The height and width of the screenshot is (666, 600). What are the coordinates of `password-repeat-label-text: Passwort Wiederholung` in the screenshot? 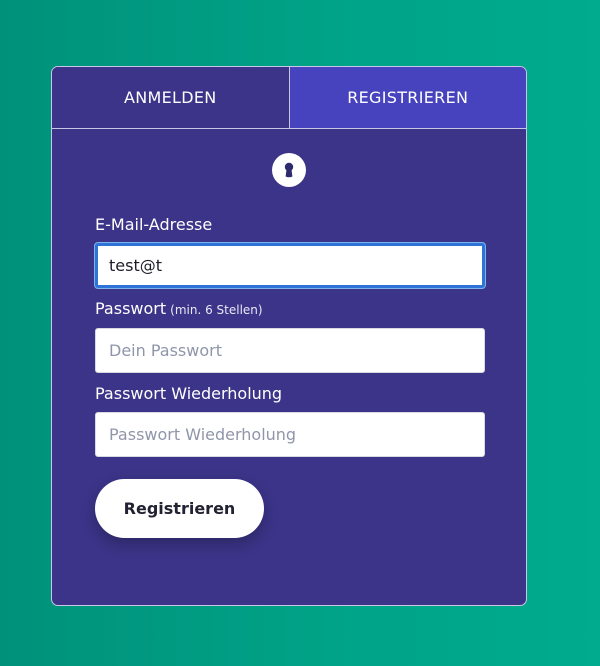 It's located at (189, 393).